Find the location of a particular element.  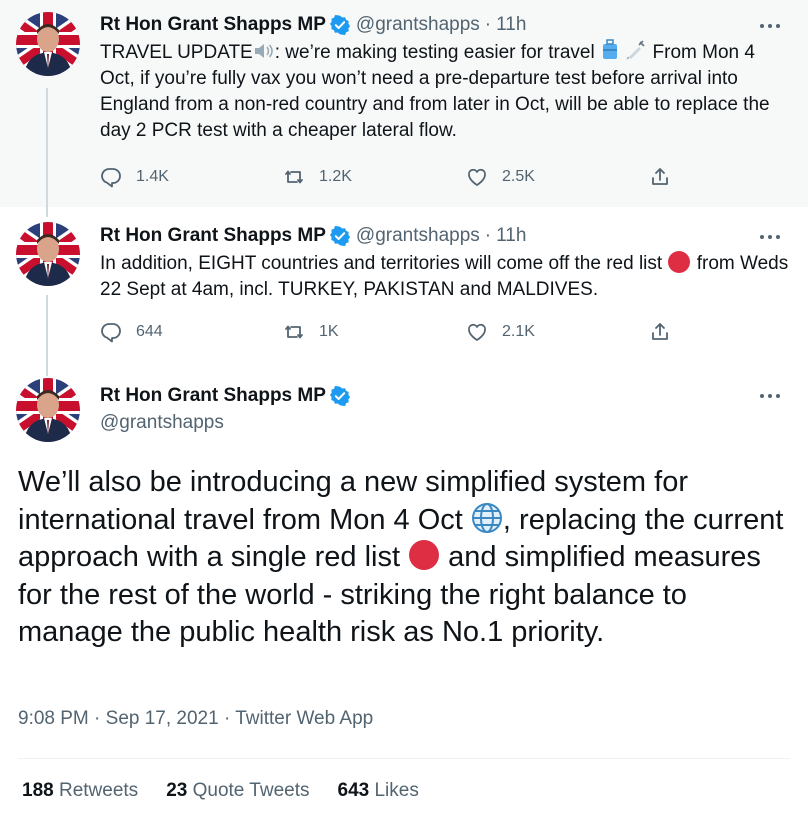

reply-button: 644 is located at coordinates (191, 332).